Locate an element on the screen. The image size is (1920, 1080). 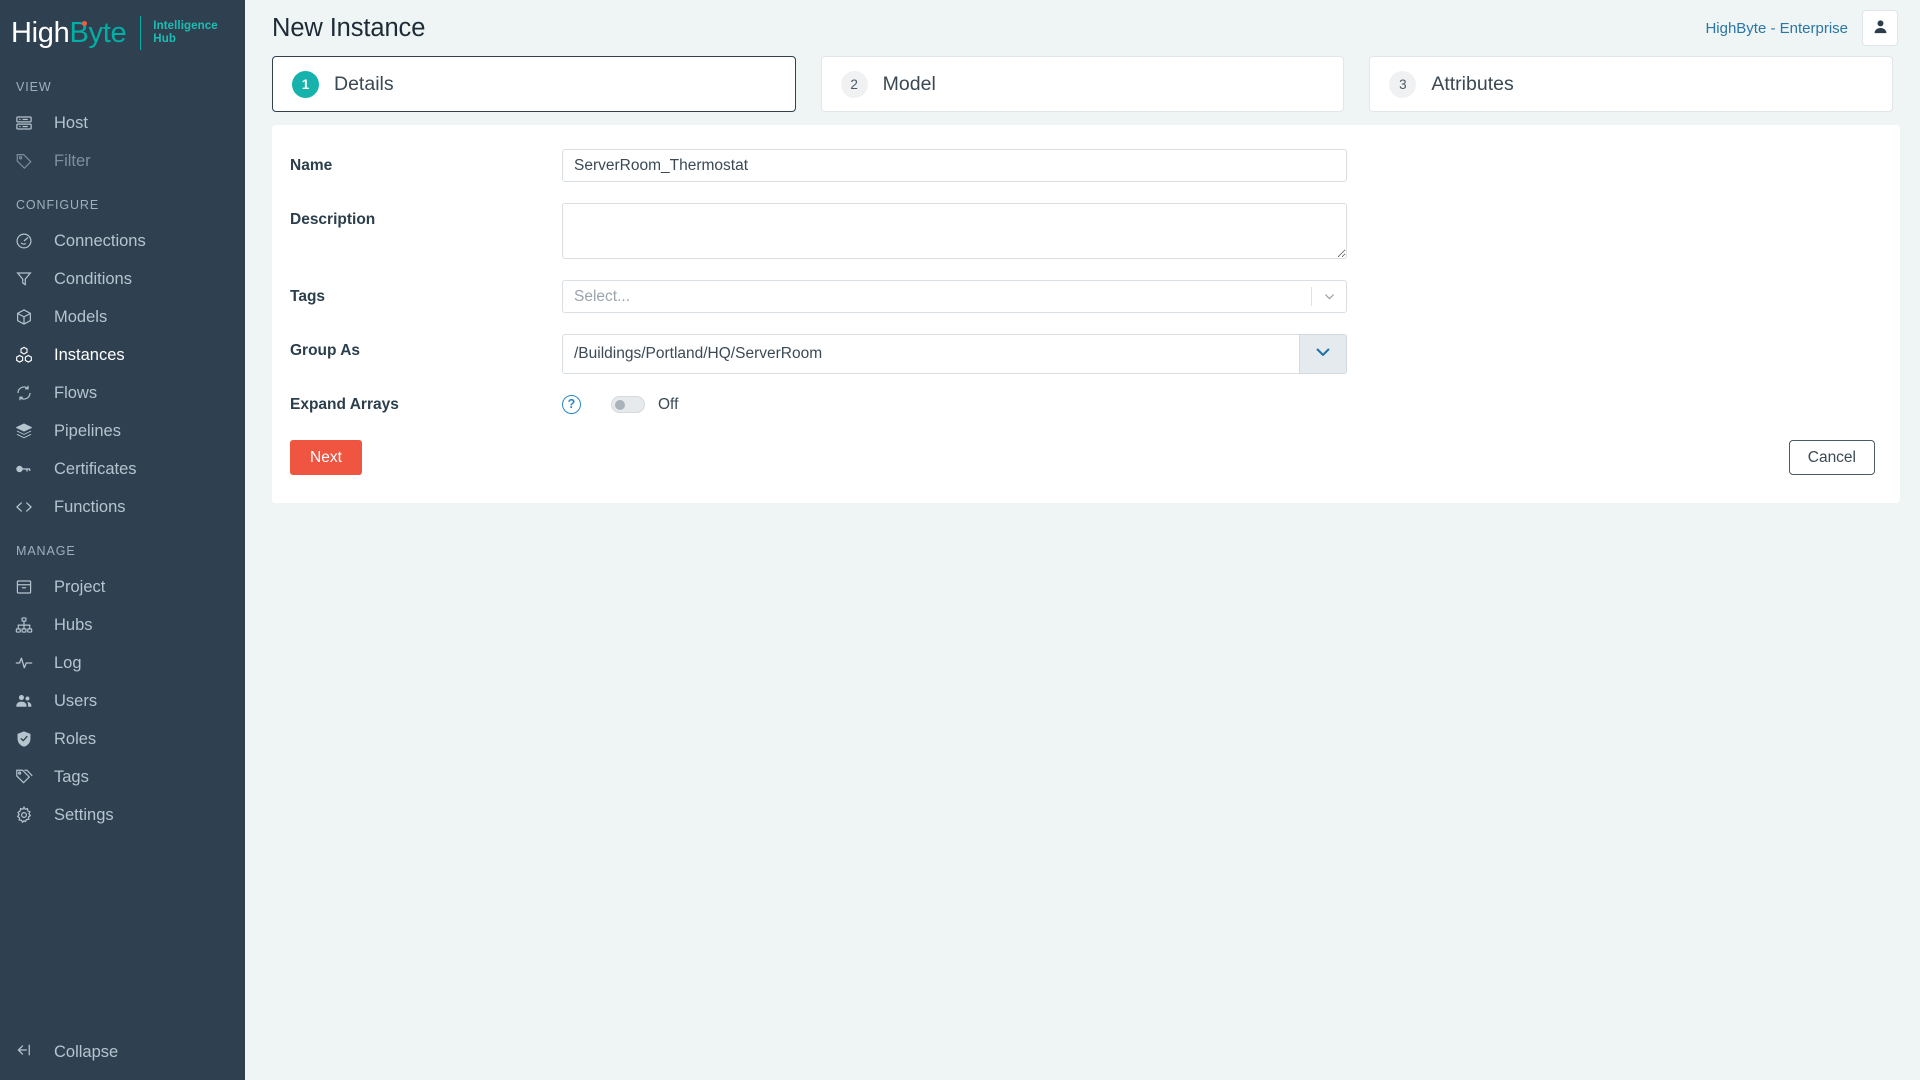
user-menu-button is located at coordinates (1880, 28).